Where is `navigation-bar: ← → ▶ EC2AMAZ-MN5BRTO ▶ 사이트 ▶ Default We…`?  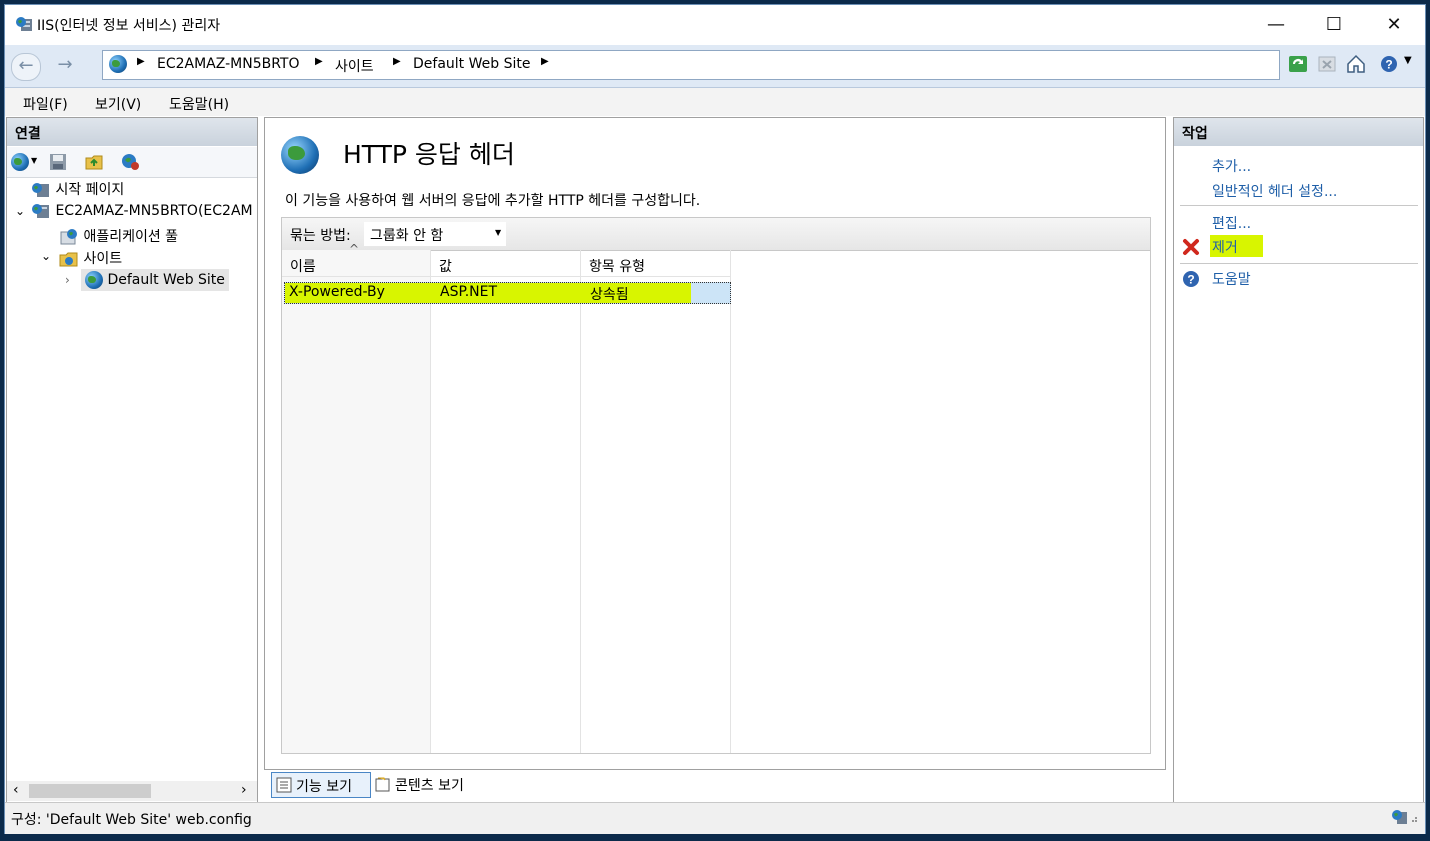
navigation-bar: ← → ▶ EC2AMAZ-MN5BRTO ▶ 사이트 ▶ Default We… is located at coordinates (715, 66).